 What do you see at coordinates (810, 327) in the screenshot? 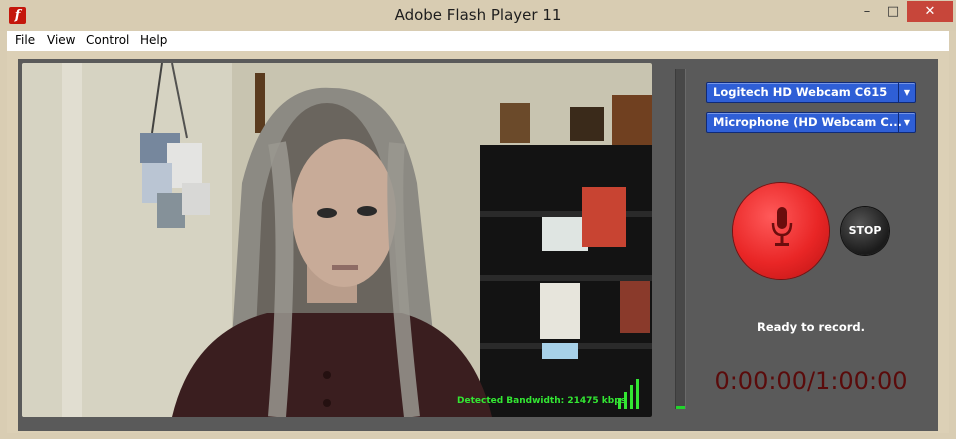
I see `status-text: Ready to record.` at bounding box center [810, 327].